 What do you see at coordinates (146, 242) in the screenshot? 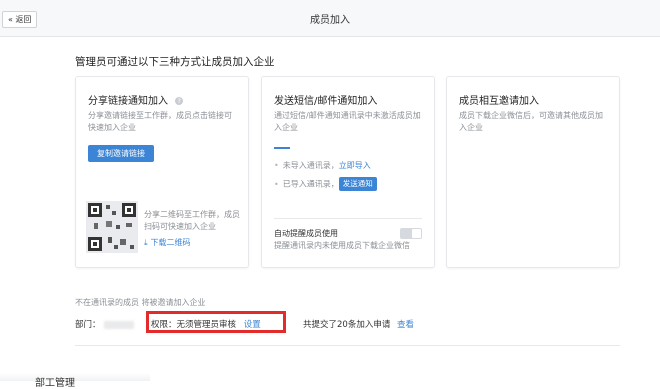
I see `download-icon: ⤓` at bounding box center [146, 242].